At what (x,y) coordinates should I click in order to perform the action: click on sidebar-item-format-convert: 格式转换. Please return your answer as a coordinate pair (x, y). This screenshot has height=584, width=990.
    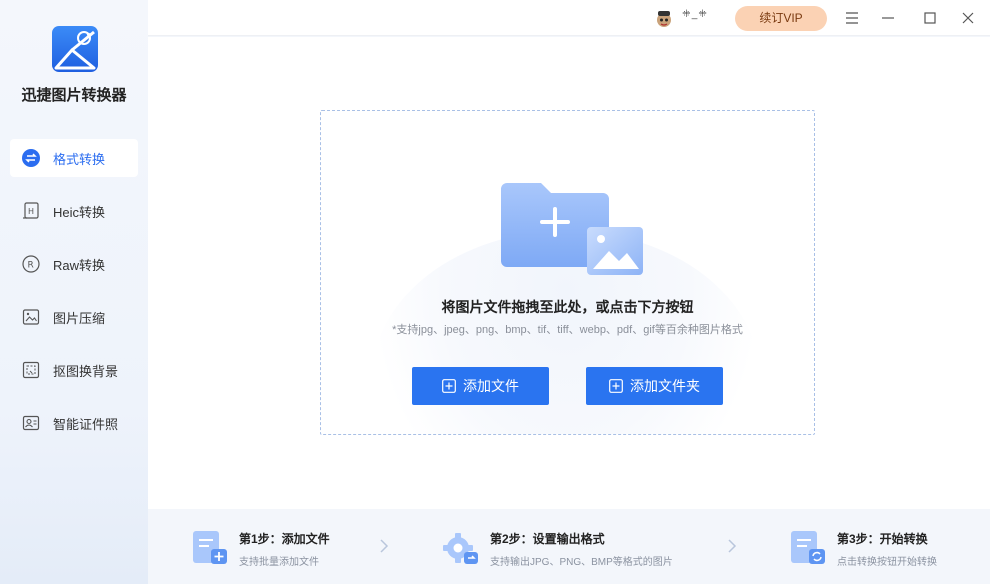
    Looking at the image, I should click on (74, 158).